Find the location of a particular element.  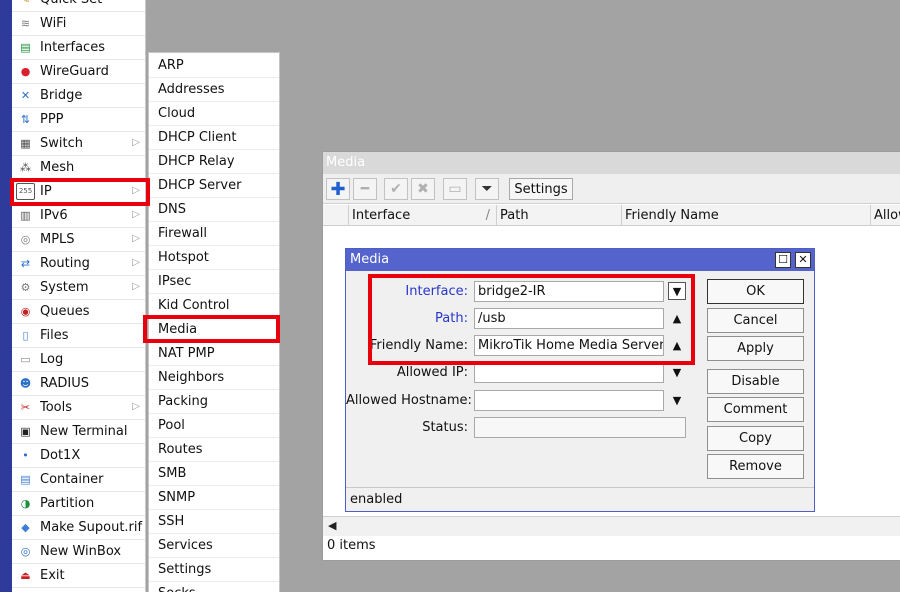

submenu-item-neighbors: Neighbors is located at coordinates (214, 378).